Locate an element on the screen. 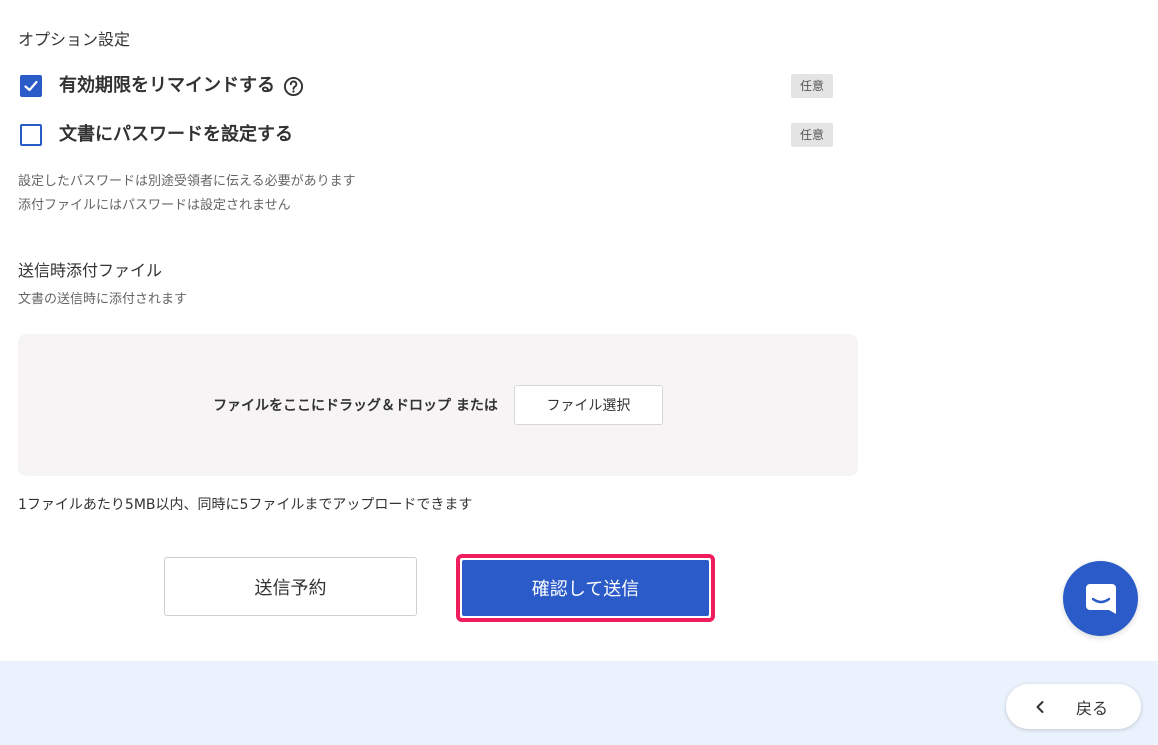  reminder-checkbox is located at coordinates (31, 86).